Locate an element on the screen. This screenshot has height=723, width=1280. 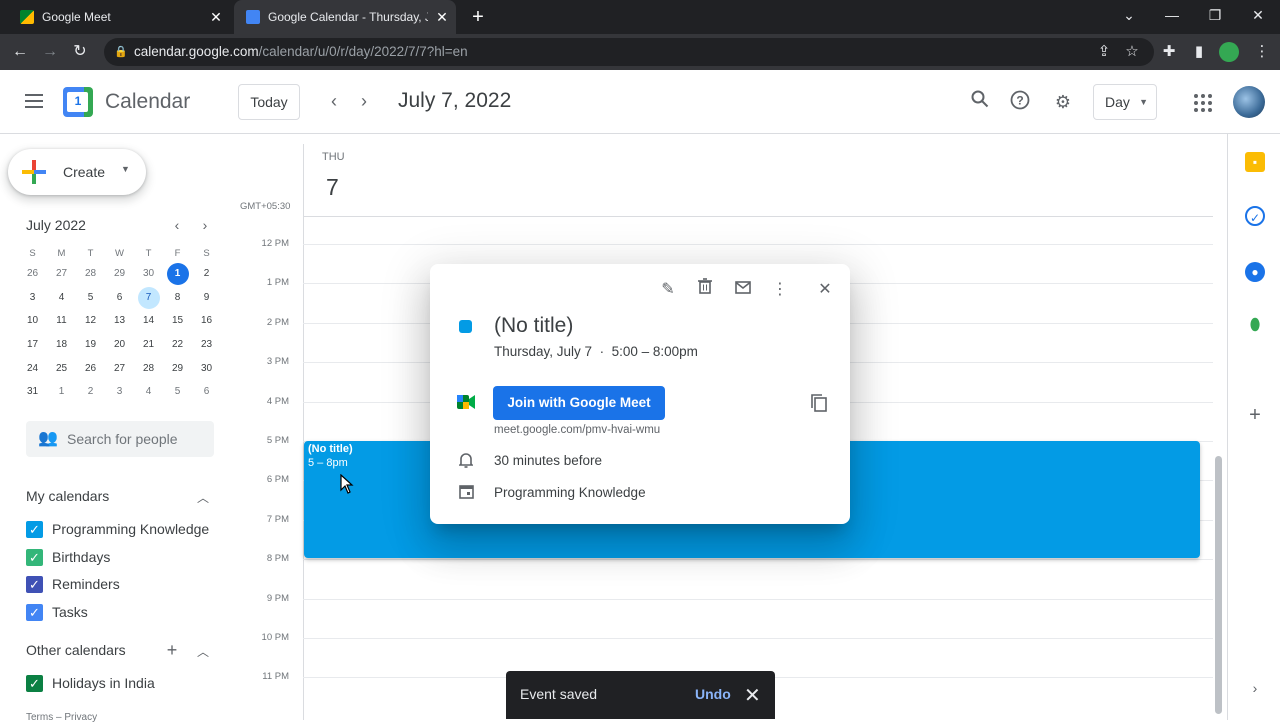
mini-calendar-day: 10 is located at coordinates (32, 321).